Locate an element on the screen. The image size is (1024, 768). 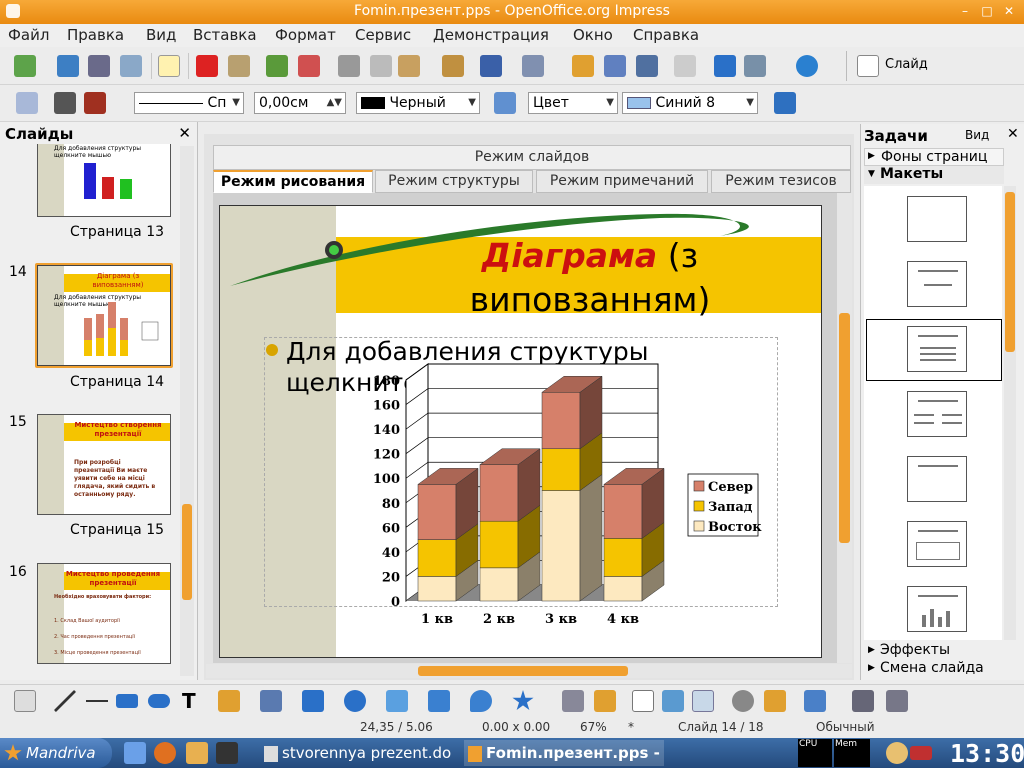
zoom-icon is located at coordinates (755, 66).